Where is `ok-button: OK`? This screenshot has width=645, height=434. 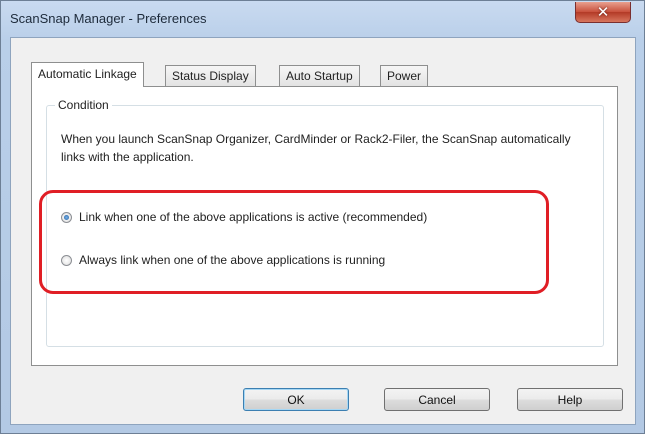 ok-button: OK is located at coordinates (296, 399).